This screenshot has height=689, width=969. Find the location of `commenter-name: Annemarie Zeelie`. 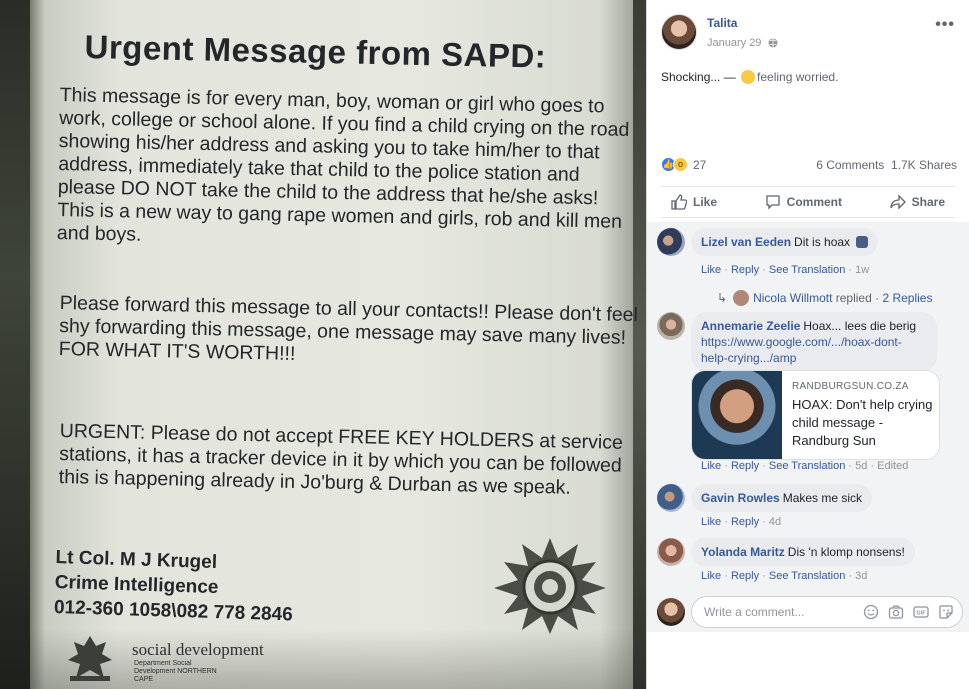

commenter-name: Annemarie Zeelie is located at coordinates (750, 326).